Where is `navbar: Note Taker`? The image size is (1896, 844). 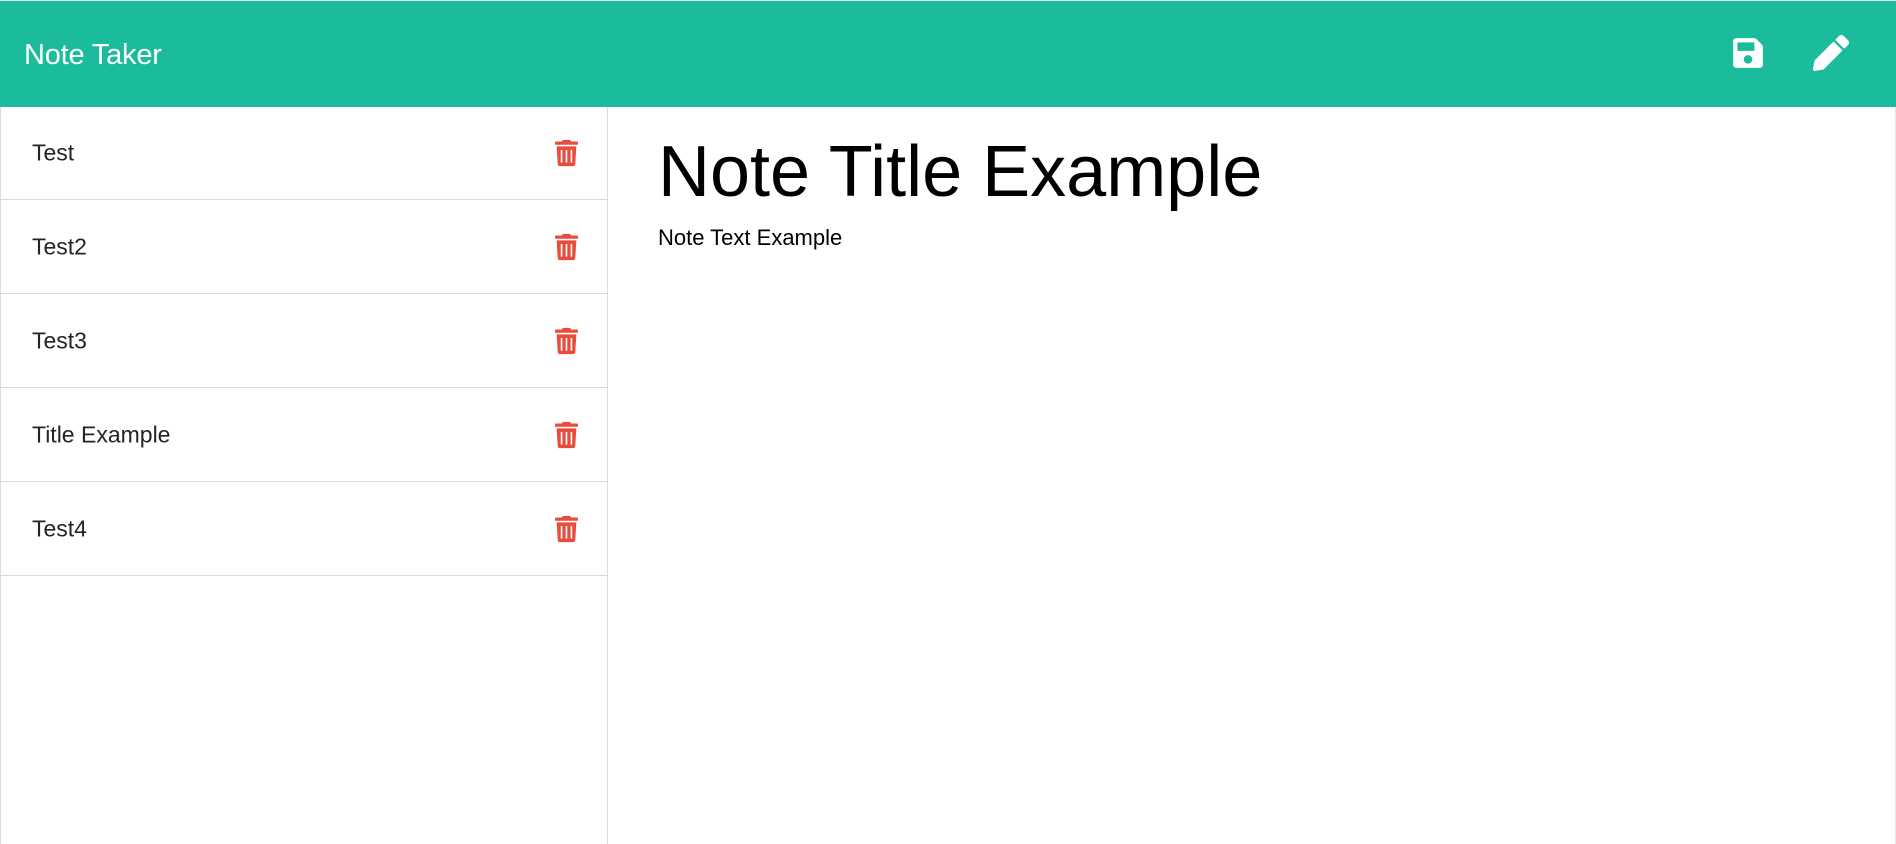 navbar: Note Taker is located at coordinates (948, 53).